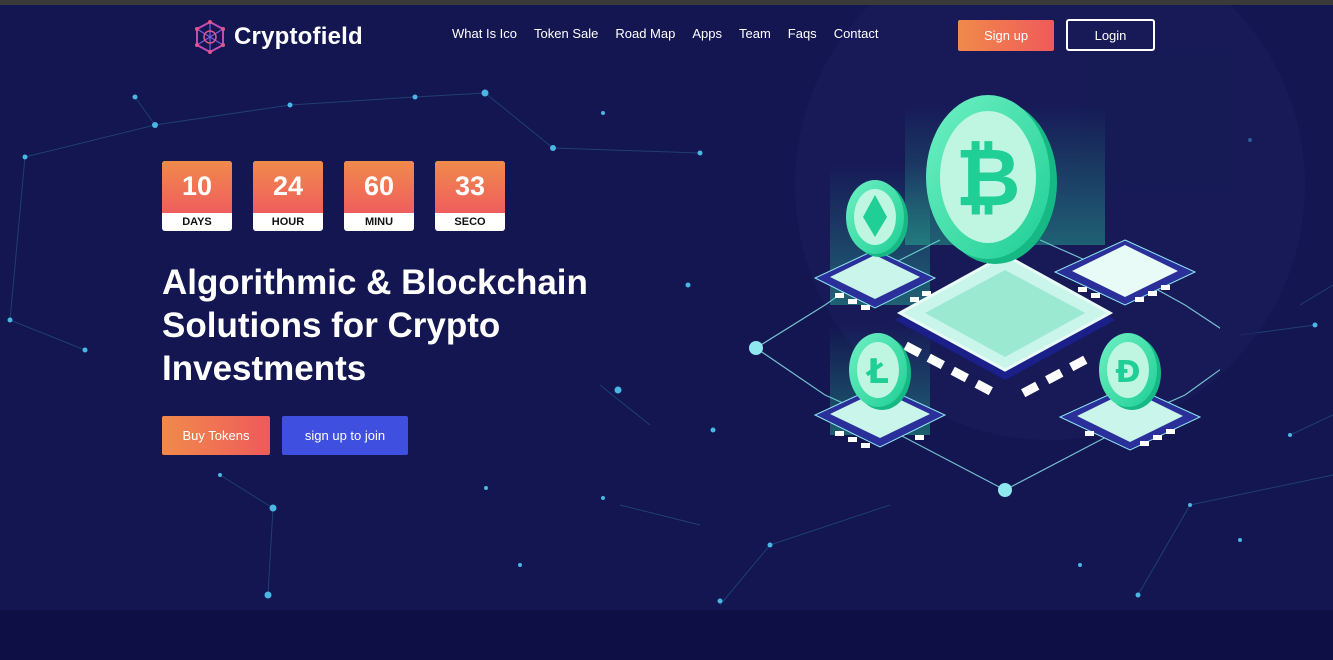 The image size is (1333, 660). Describe the element at coordinates (566, 33) in the screenshot. I see `nav-item-token-sale: Token Sale` at that location.